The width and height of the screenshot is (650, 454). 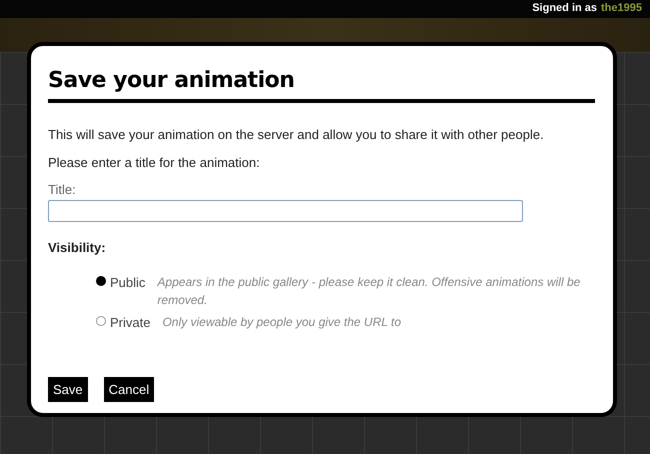 I want to click on option-description: Only viewable by people you give the URL to, so click(x=282, y=322).